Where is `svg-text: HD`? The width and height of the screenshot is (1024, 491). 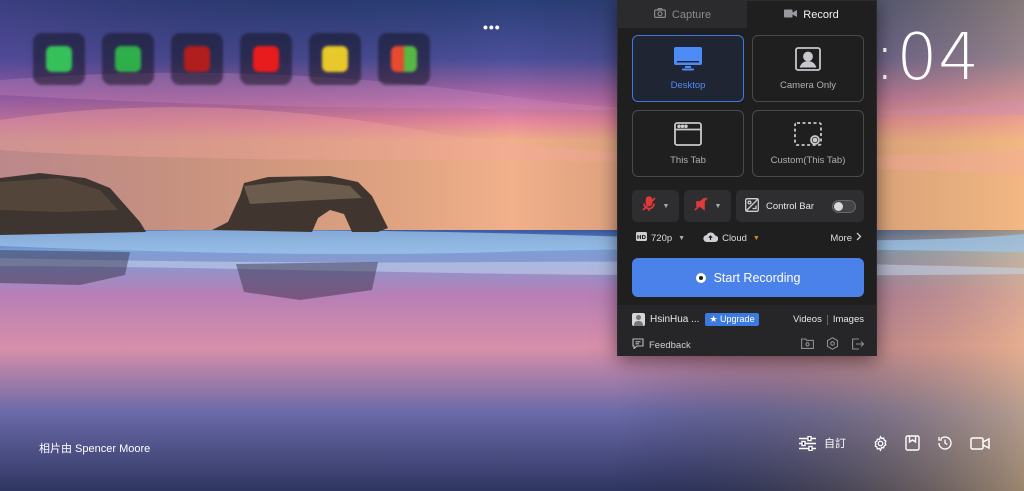 svg-text: HD is located at coordinates (642, 238).